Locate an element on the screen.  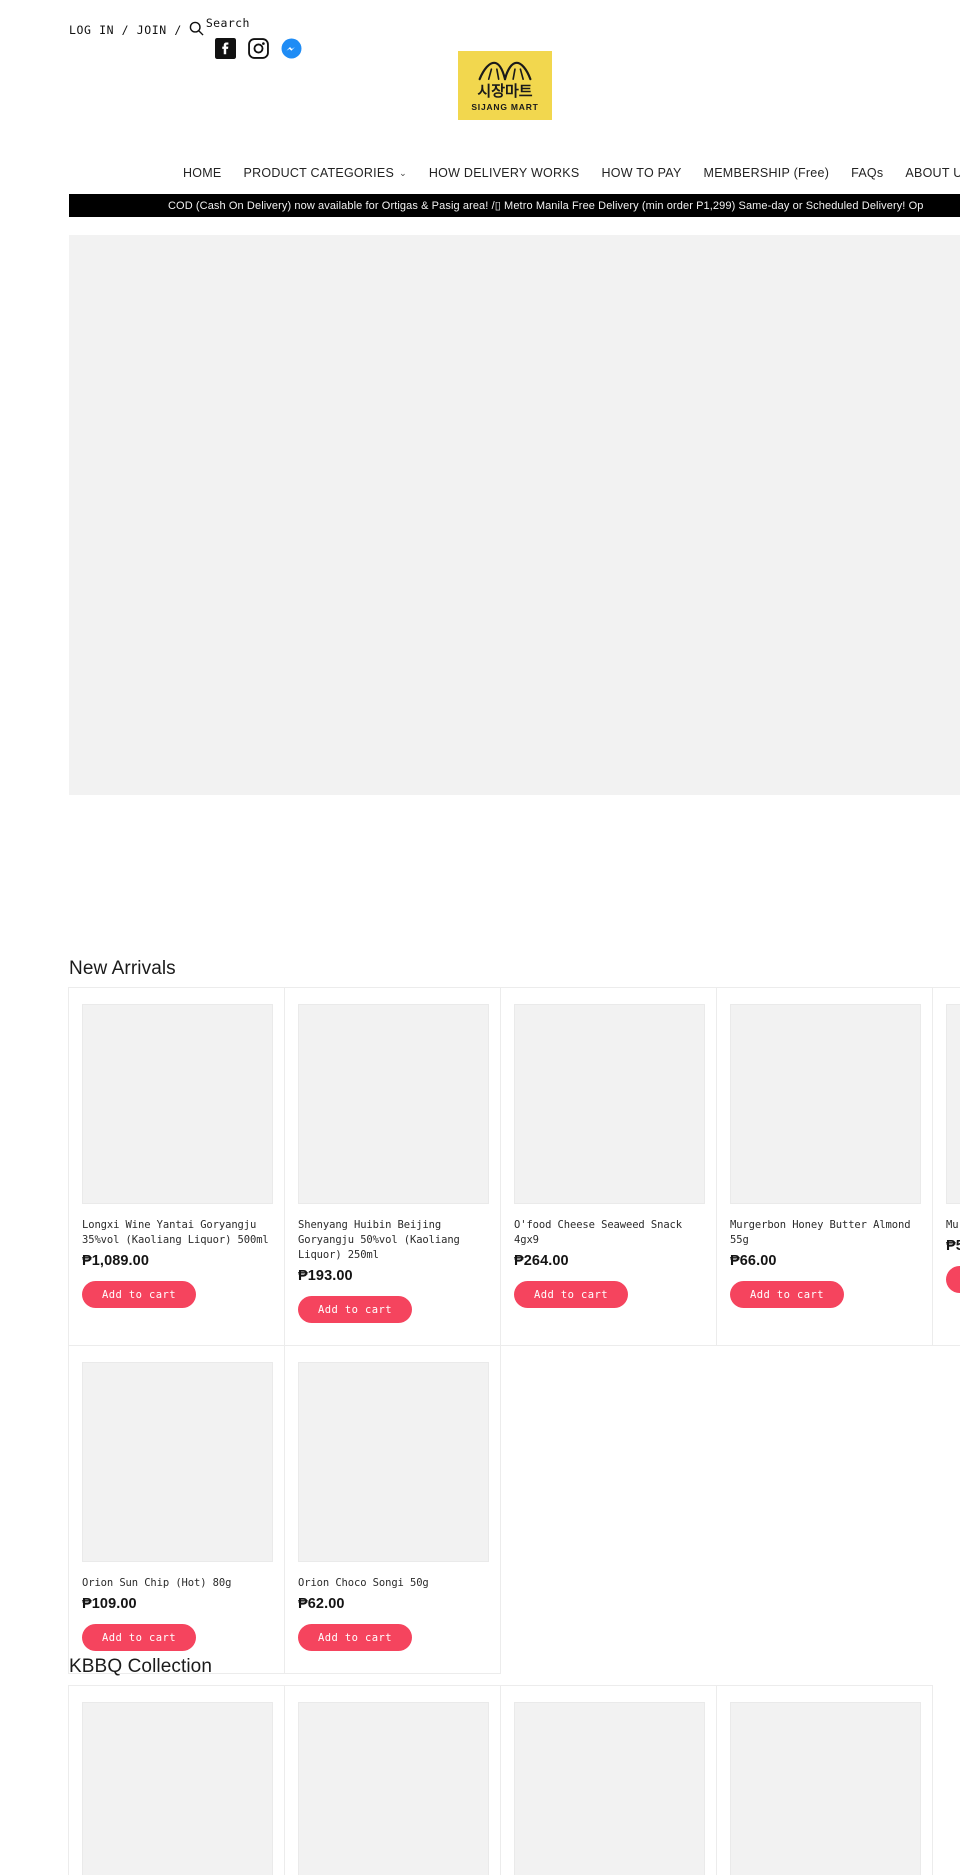
site-logo: 시장마트 SIJANG MART is located at coordinates (505, 85).